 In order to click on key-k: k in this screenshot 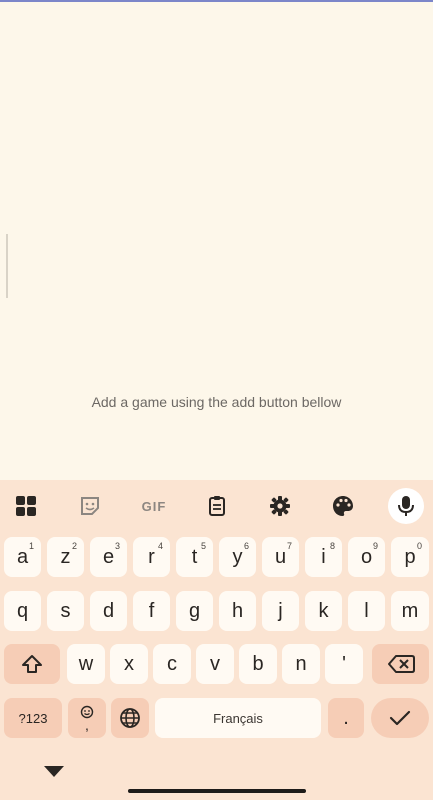, I will do `click(323, 611)`.